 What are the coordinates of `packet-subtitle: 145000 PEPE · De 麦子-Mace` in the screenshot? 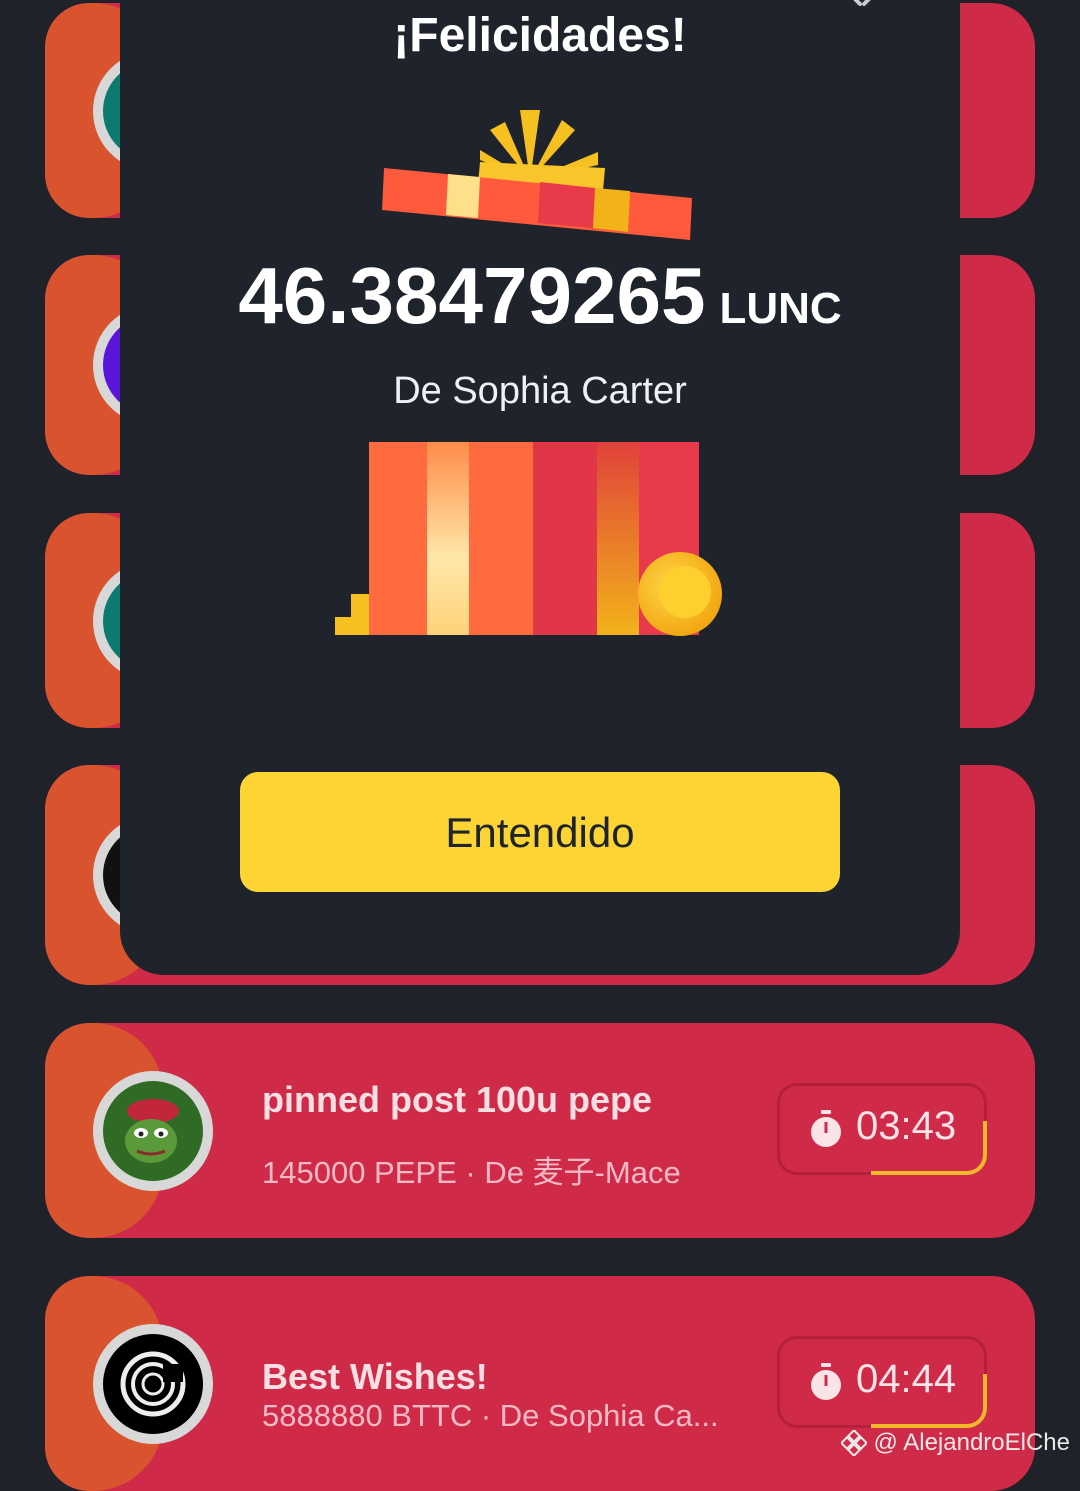 It's located at (471, 1172).